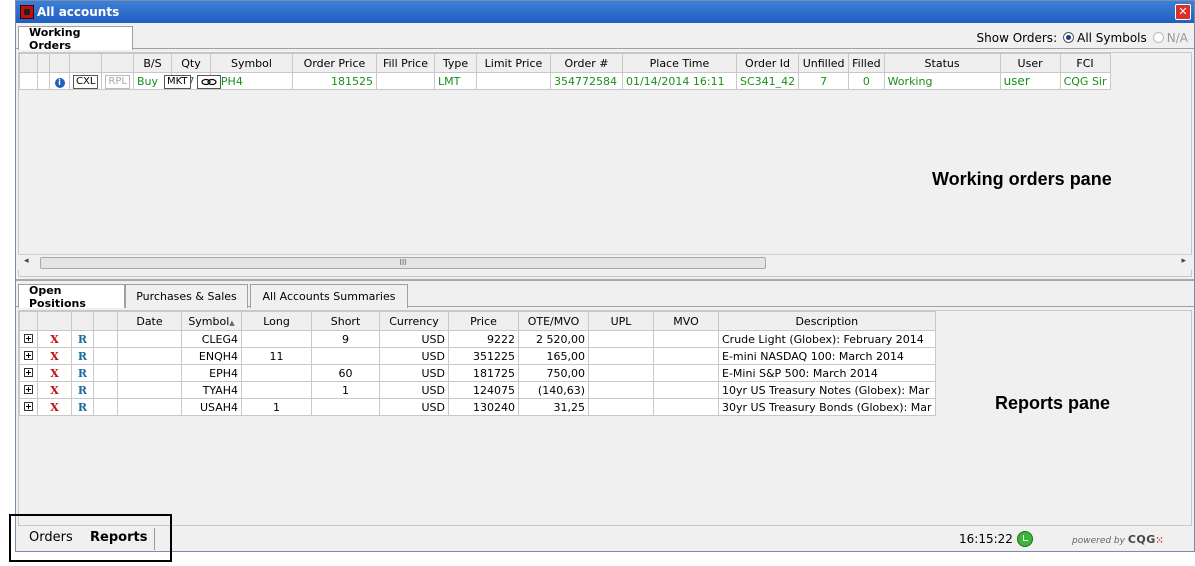 Image resolution: width=1195 pixels, height=566 pixels. I want to click on link-icon, so click(209, 82).